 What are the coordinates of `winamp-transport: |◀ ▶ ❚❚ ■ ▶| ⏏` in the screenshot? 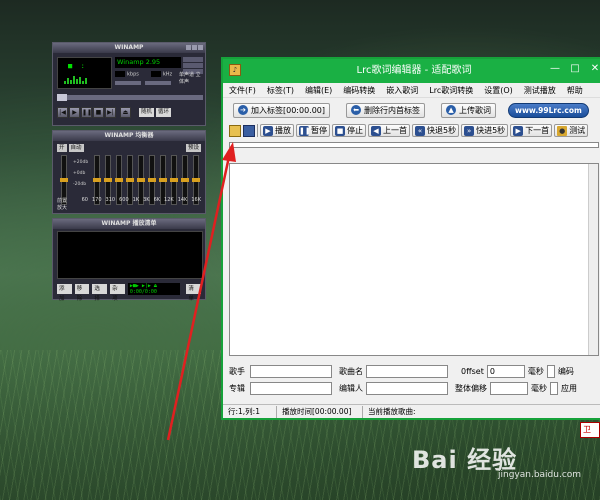 It's located at (94, 112).